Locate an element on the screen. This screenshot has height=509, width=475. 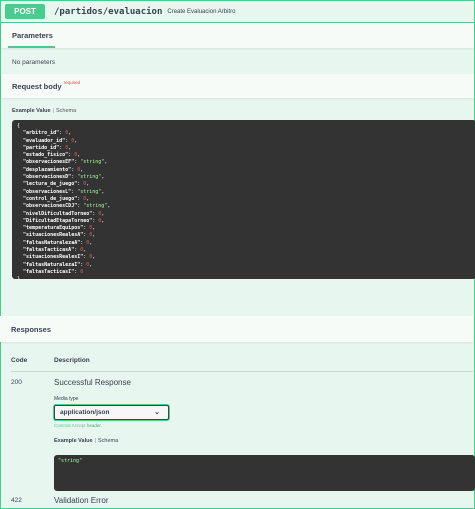
column-code: Code is located at coordinates (19, 360).